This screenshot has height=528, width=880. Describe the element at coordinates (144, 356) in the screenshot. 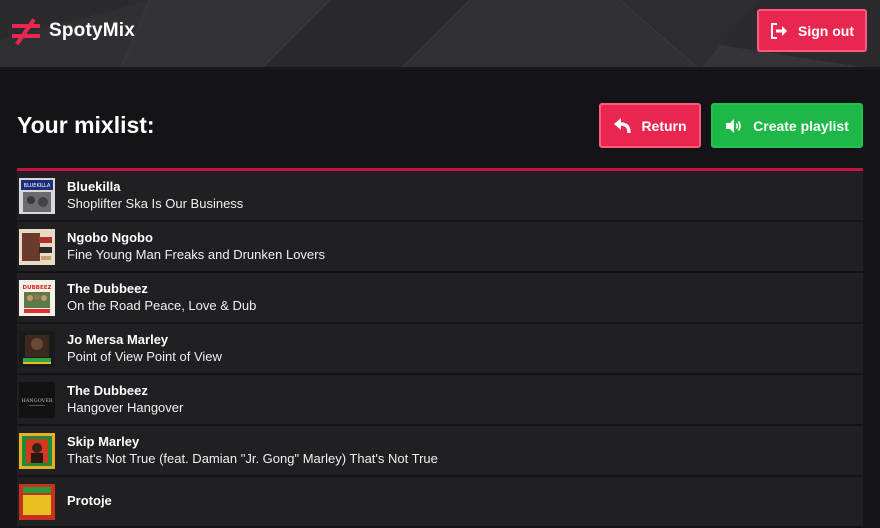

I see `track-title: Point of View Point of View` at that location.